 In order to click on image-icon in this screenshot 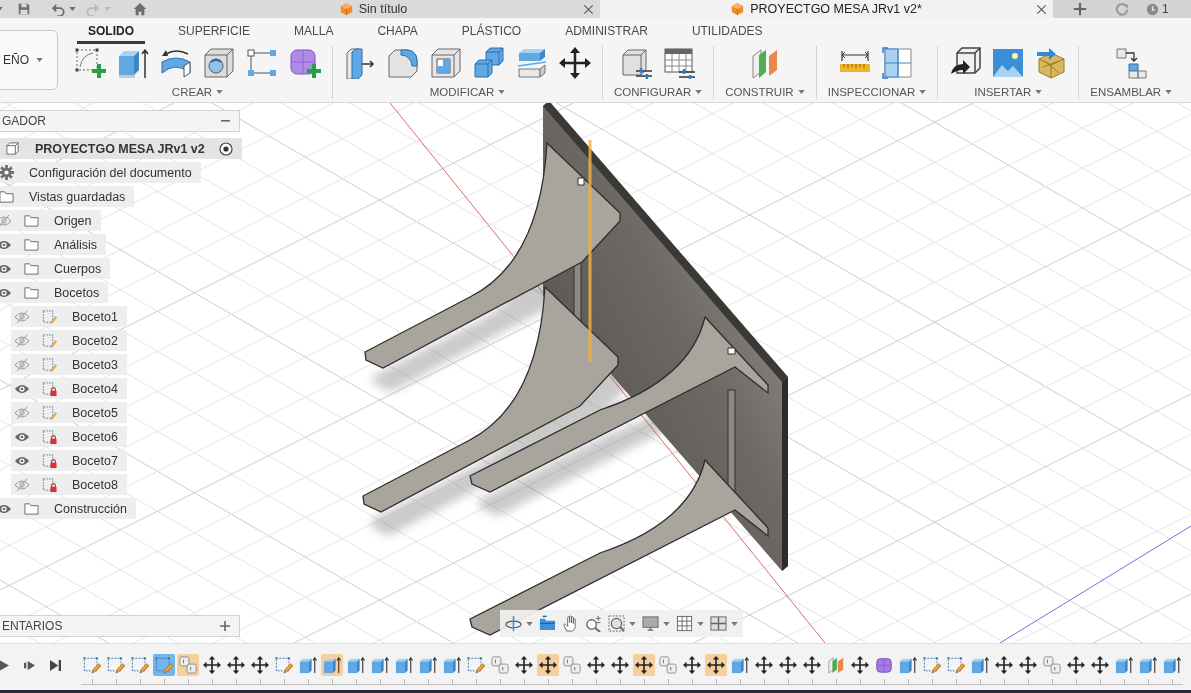, I will do `click(1008, 62)`.